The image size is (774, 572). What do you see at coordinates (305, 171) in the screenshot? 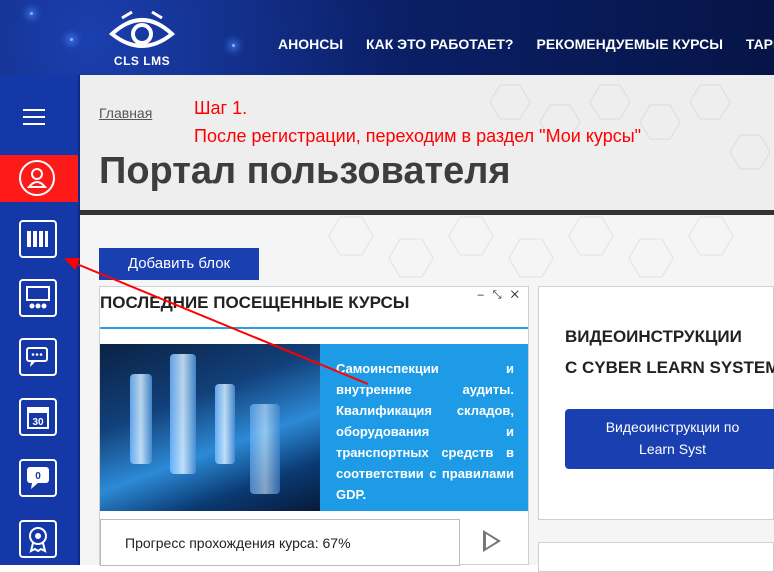
I see `page-title: Портал пользователя` at bounding box center [305, 171].